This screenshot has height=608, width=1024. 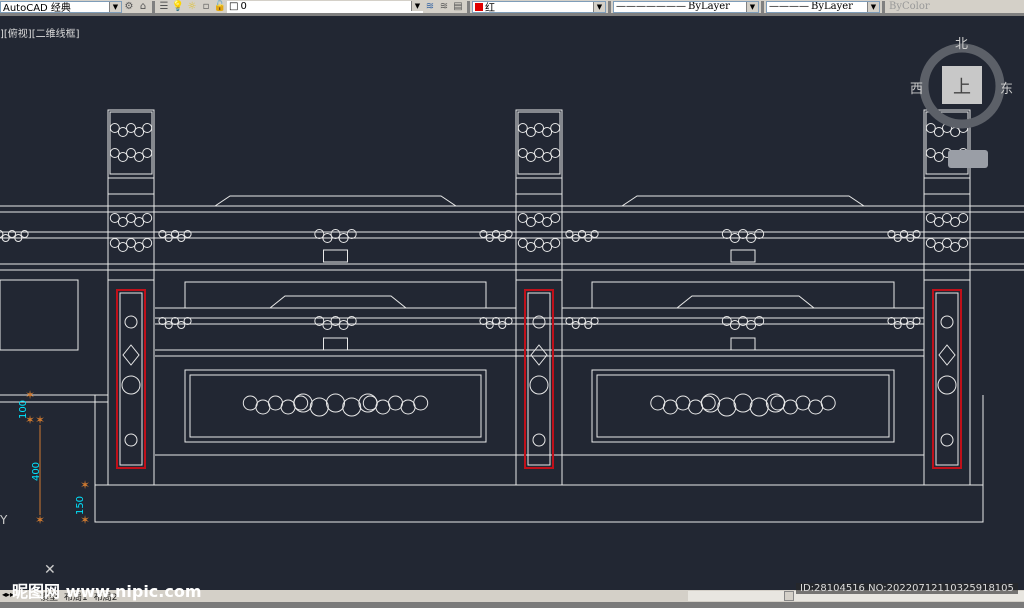 What do you see at coordinates (789, 596) in the screenshot?
I see `scrollbar-thumb` at bounding box center [789, 596].